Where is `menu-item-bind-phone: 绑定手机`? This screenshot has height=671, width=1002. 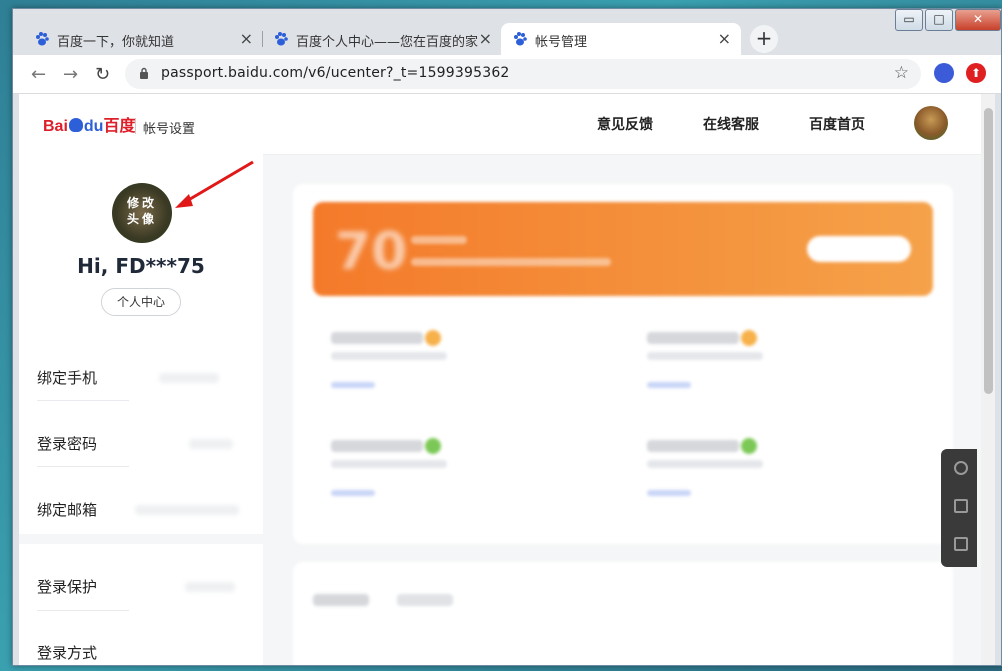
menu-item-bind-phone: 绑定手机 is located at coordinates (84, 378).